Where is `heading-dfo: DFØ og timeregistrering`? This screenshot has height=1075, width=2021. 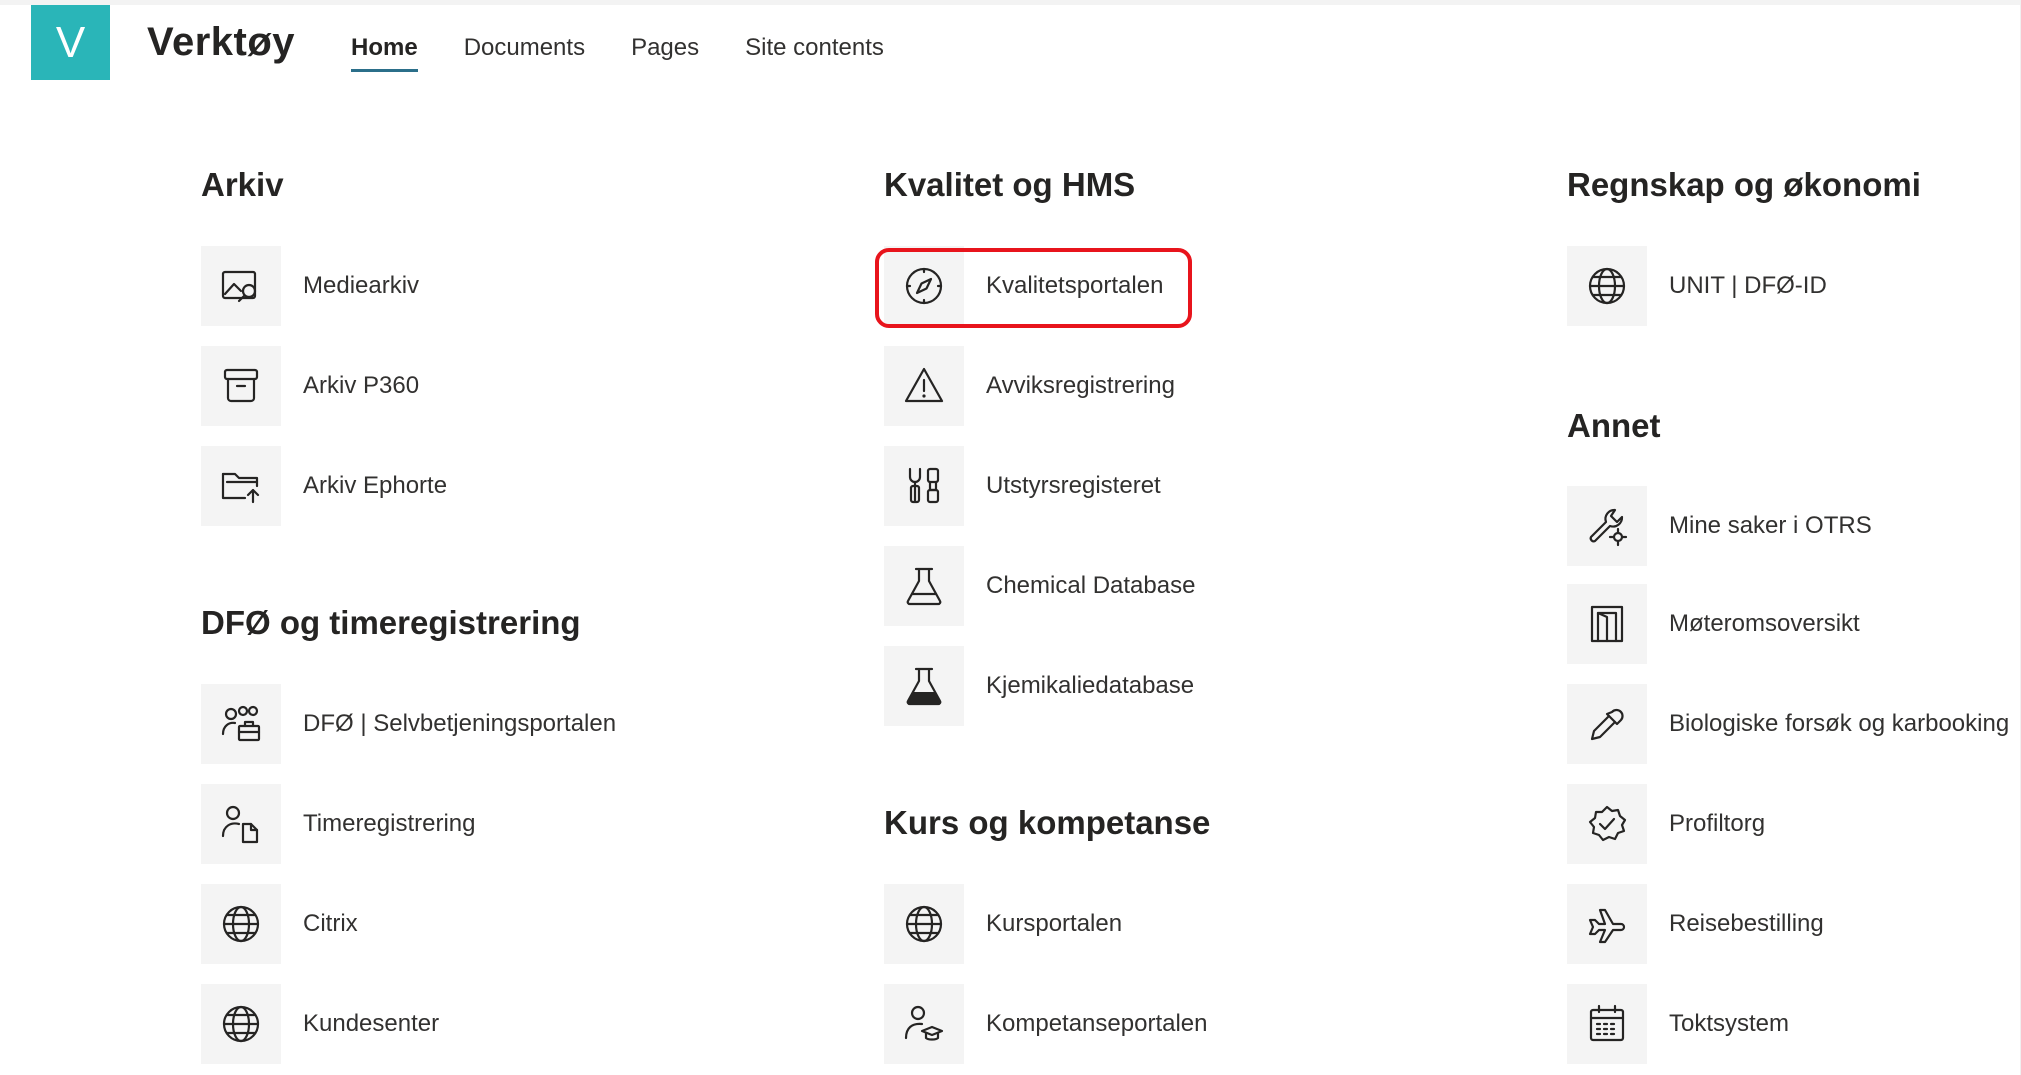 heading-dfo: DFØ og timeregistrering is located at coordinates (391, 622).